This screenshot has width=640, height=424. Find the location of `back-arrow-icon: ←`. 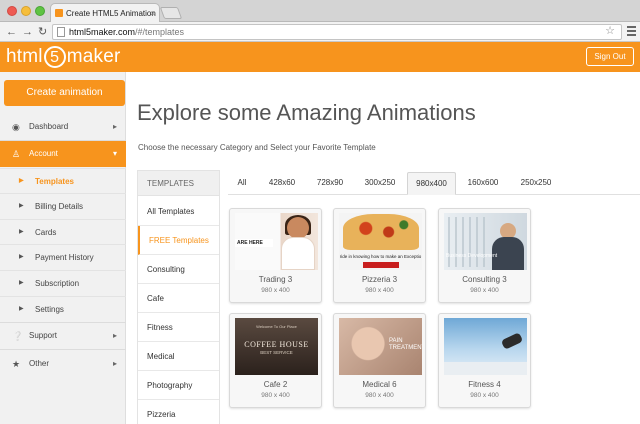

back-arrow-icon: ← is located at coordinates (11, 32).